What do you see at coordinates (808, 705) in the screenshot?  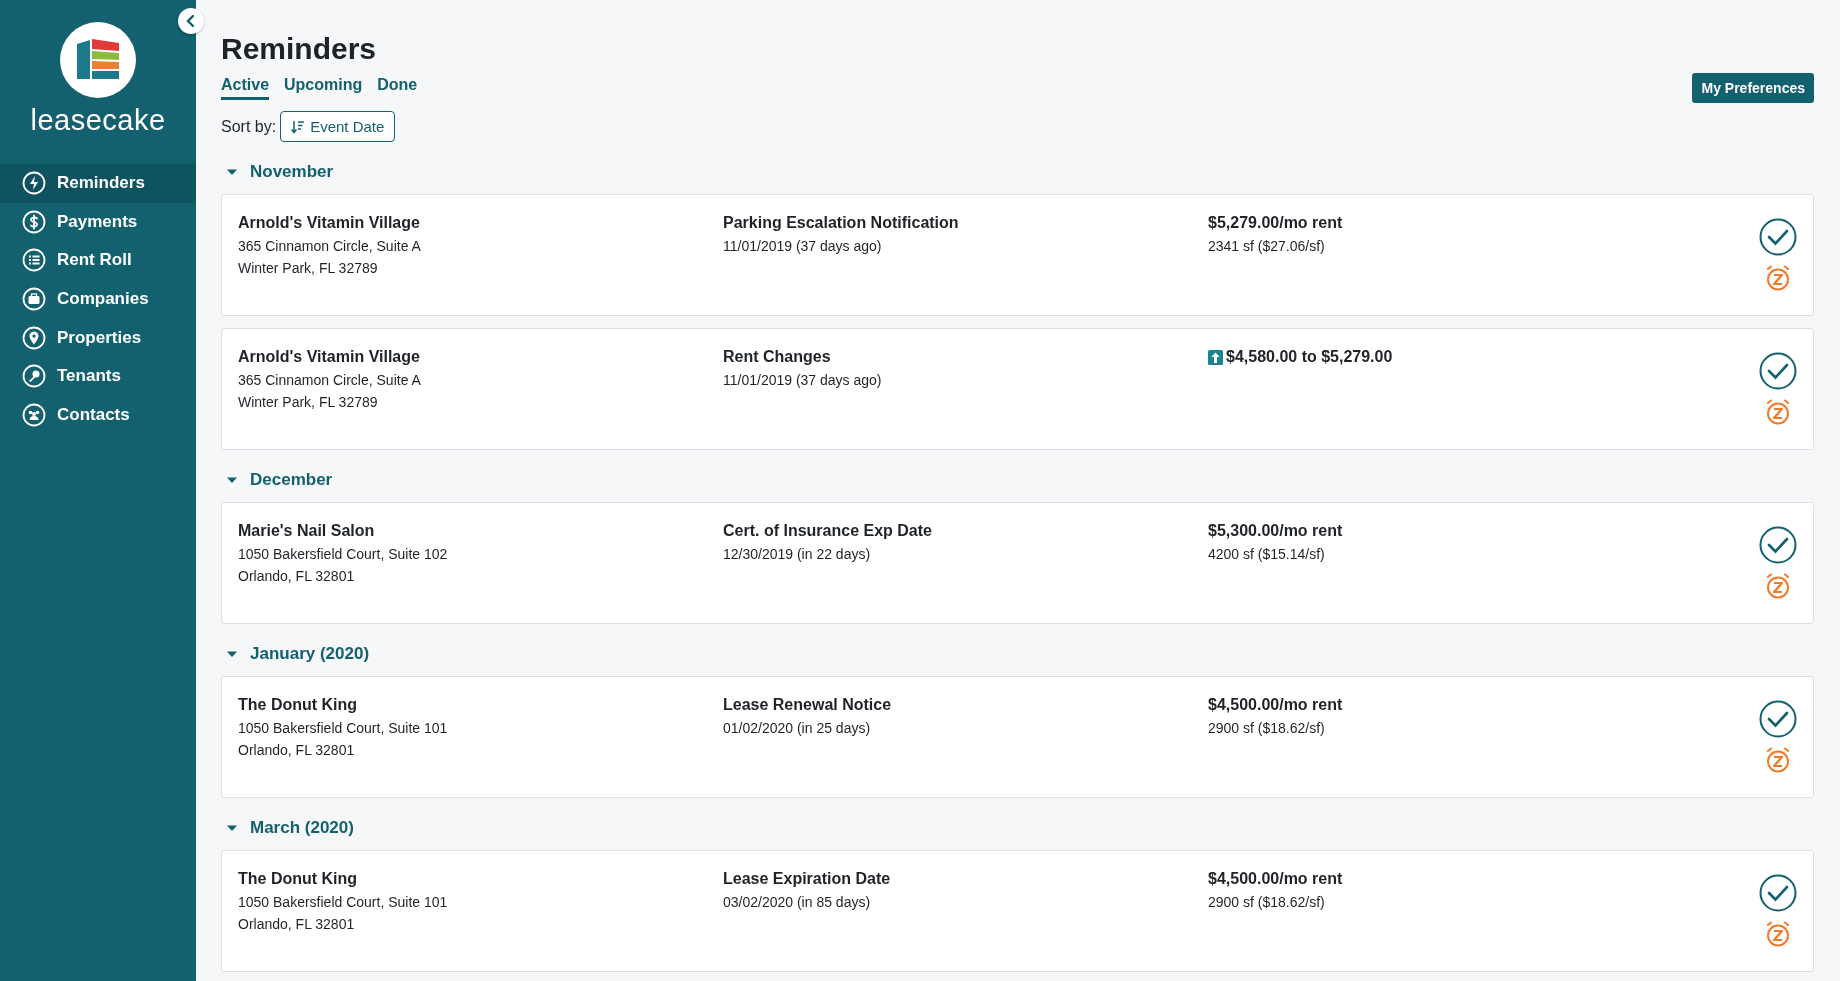 I see `event-name: Lease Renewal Notice` at bounding box center [808, 705].